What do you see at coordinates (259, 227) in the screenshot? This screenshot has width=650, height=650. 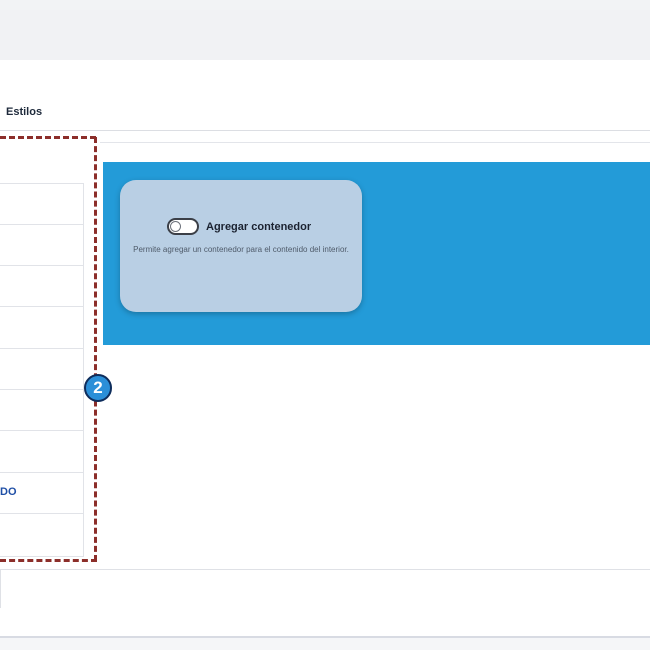 I see `toggle-label: Agregar contenedor` at bounding box center [259, 227].